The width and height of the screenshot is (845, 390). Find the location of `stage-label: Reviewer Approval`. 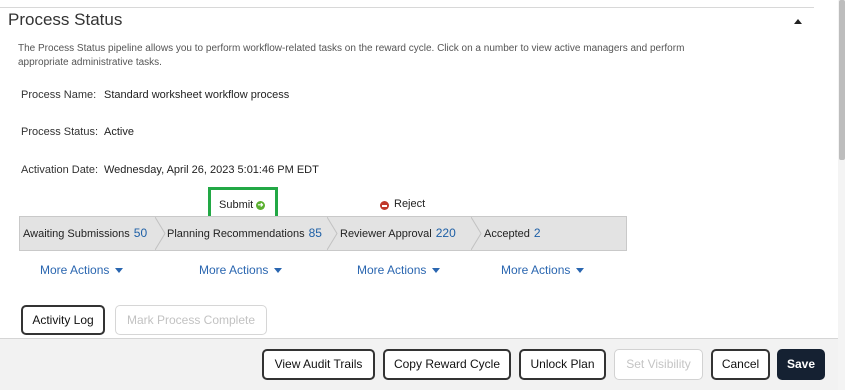

stage-label: Reviewer Approval is located at coordinates (386, 234).